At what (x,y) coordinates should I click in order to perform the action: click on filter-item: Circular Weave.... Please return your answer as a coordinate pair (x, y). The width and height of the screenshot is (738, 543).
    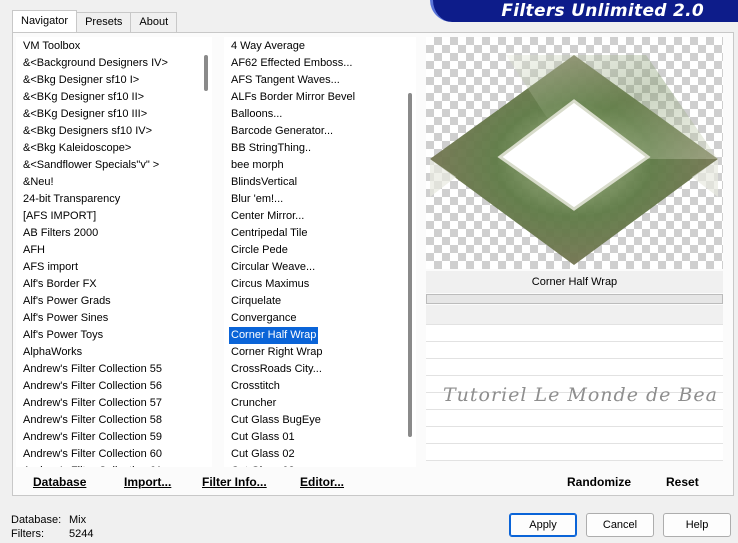
    Looking at the image, I should click on (313, 267).